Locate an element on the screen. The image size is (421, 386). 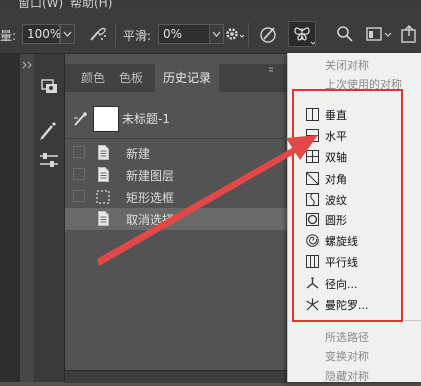
menu-item-dual-axis: 双轴 is located at coordinates (354, 157).